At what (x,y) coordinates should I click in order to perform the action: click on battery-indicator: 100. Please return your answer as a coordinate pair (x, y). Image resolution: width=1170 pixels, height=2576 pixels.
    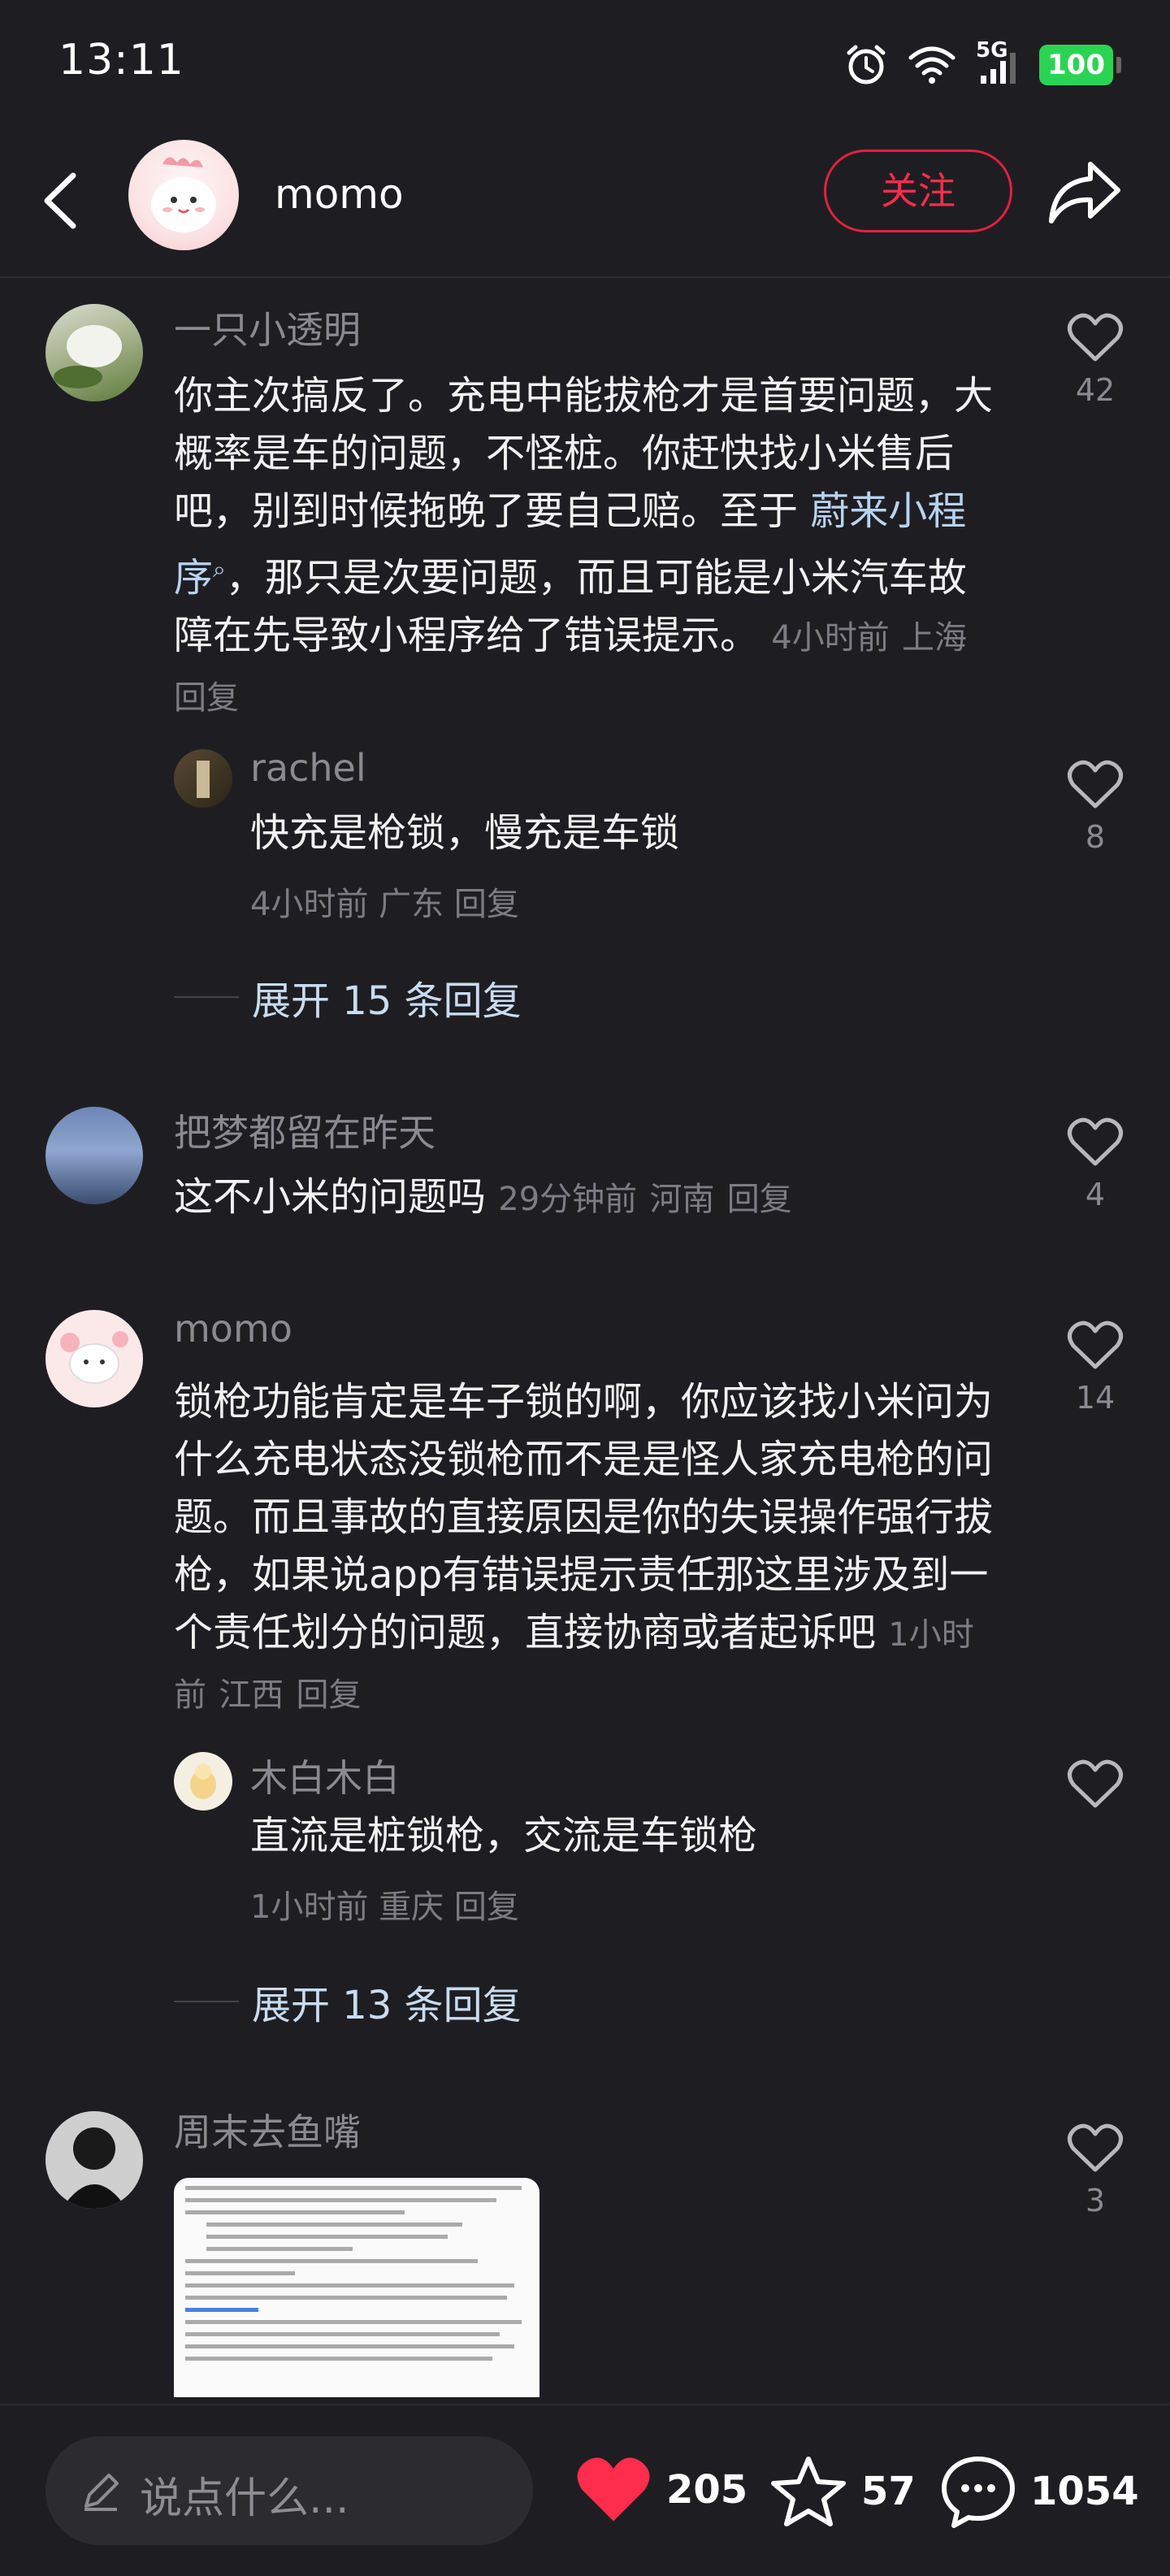
    Looking at the image, I should click on (1076, 65).